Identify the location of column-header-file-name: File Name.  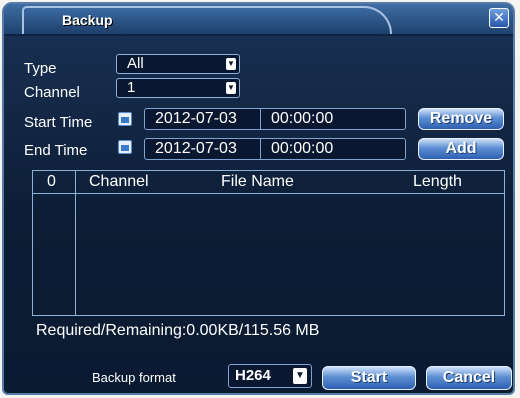
(257, 181).